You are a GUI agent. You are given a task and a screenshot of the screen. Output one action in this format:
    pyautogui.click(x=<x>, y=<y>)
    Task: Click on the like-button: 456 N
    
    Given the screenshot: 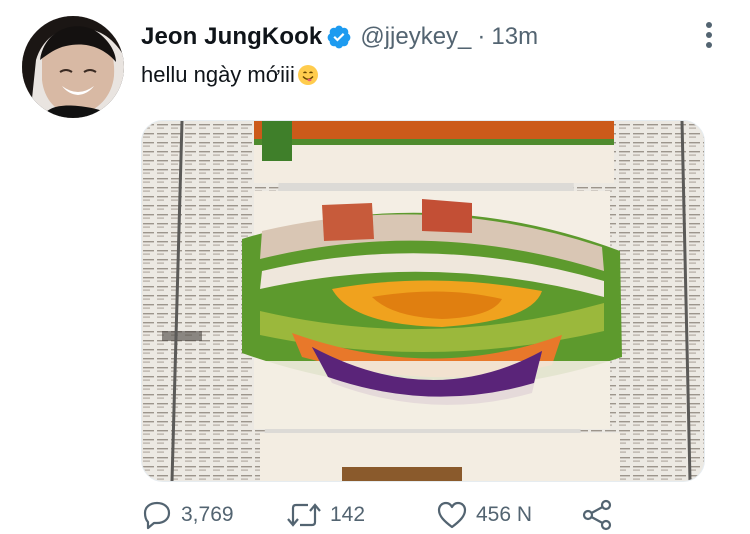 What is the action you would take?
    pyautogui.click(x=484, y=515)
    